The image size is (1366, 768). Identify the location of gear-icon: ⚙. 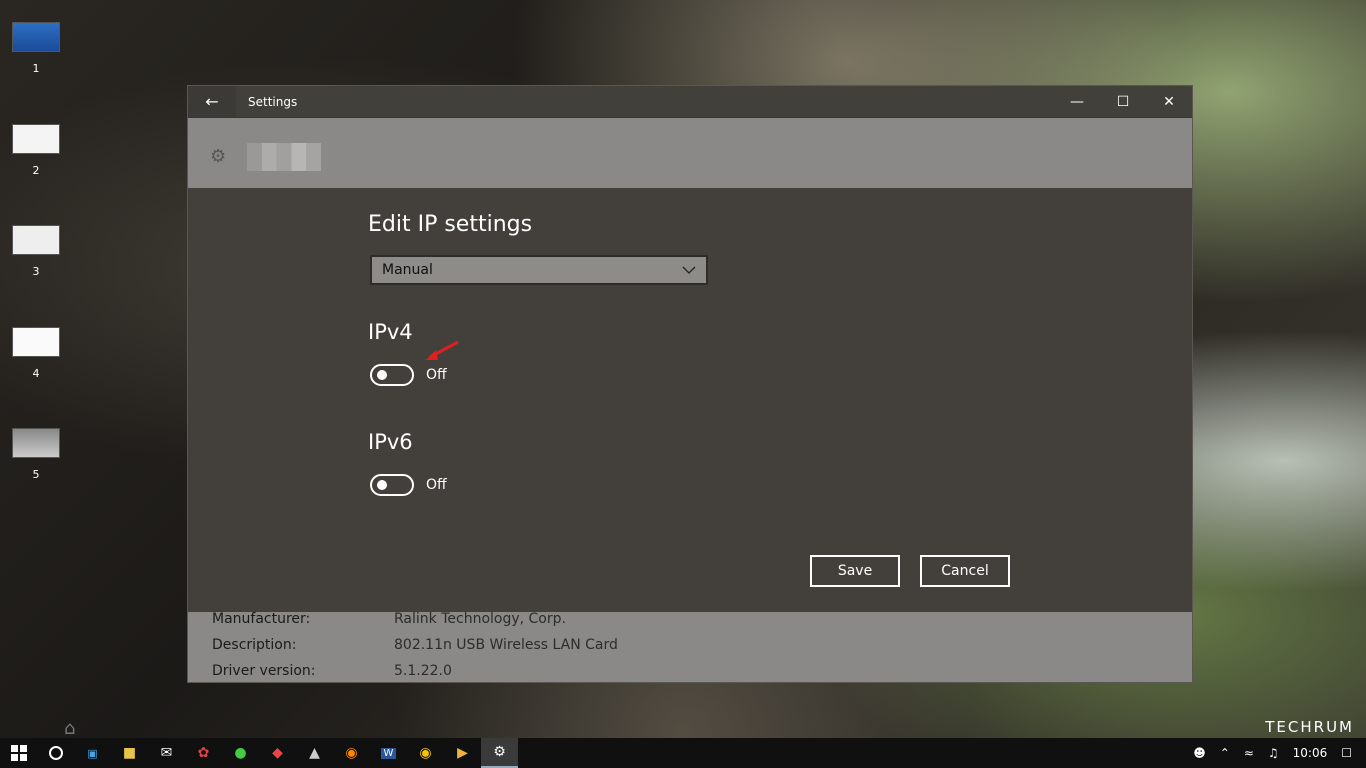
(218, 156).